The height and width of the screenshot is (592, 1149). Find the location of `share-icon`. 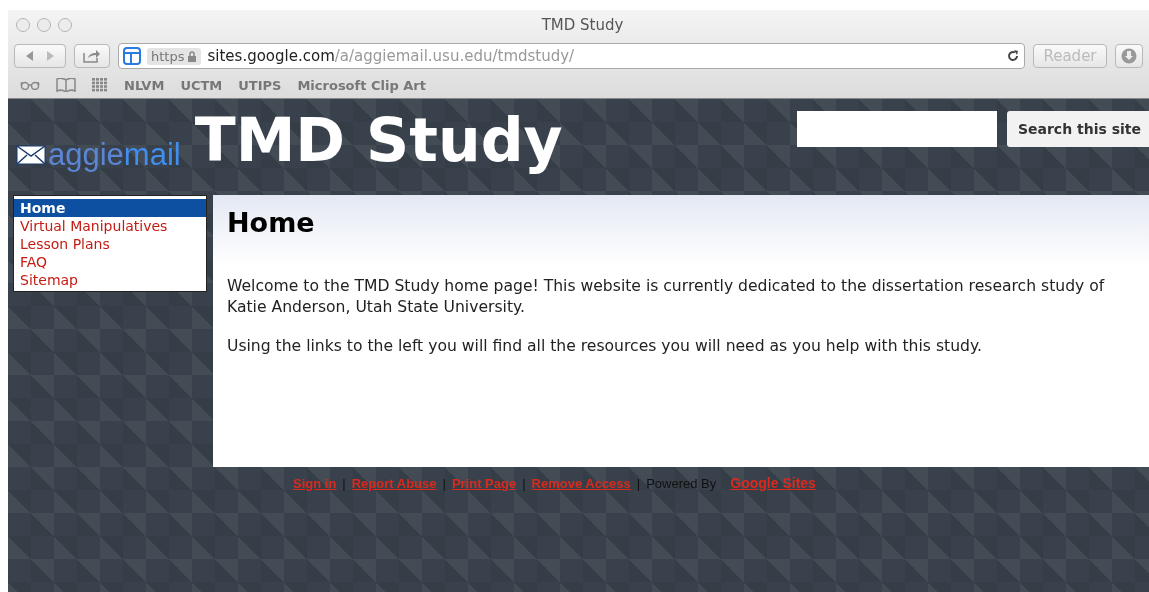

share-icon is located at coordinates (92, 56).